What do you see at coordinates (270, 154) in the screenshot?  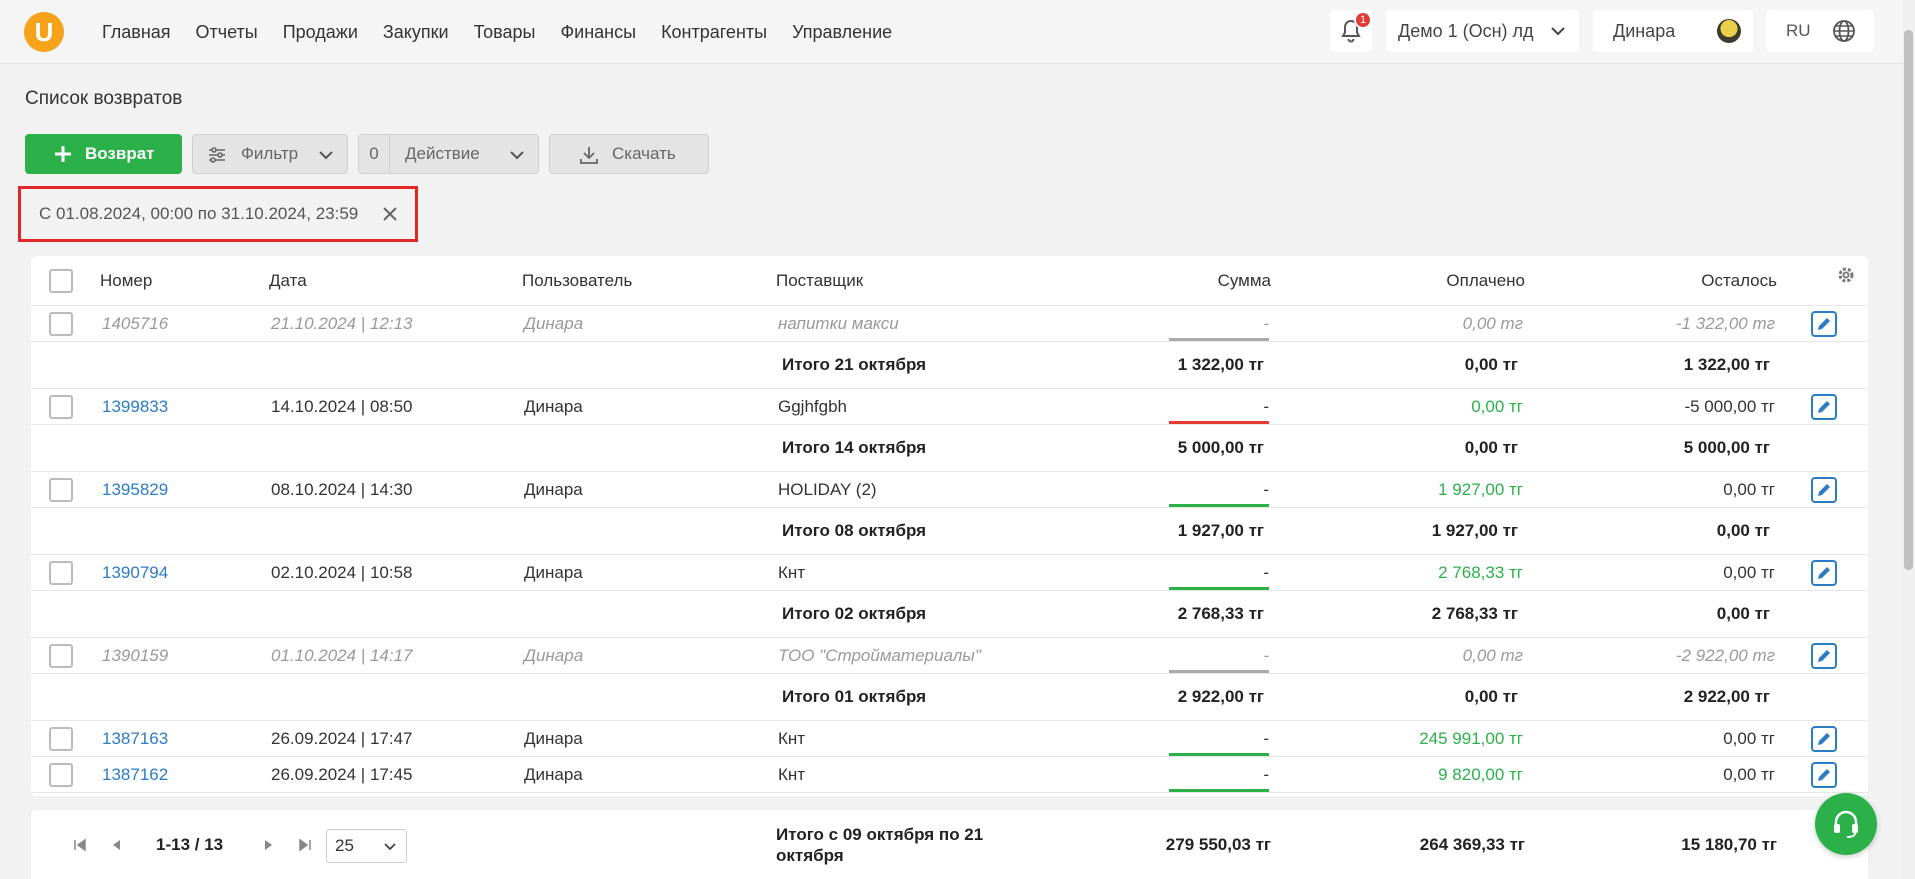 I see `filter-button: Фильтр` at bounding box center [270, 154].